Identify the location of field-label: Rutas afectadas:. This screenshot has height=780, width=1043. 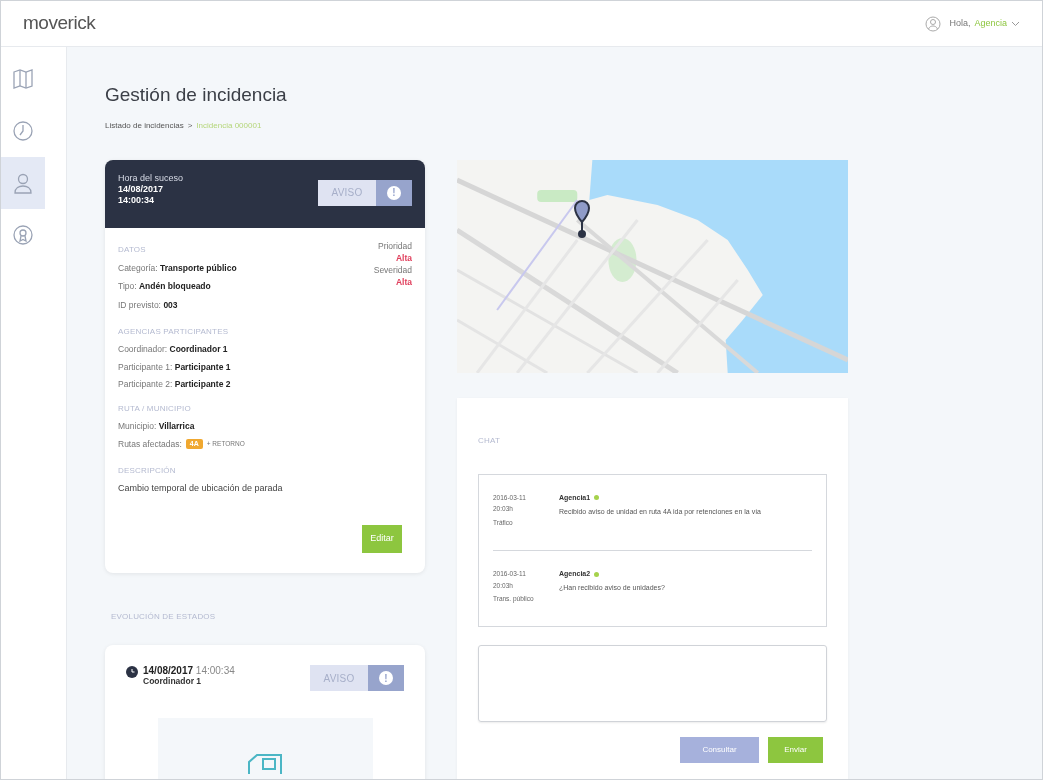
(150, 444).